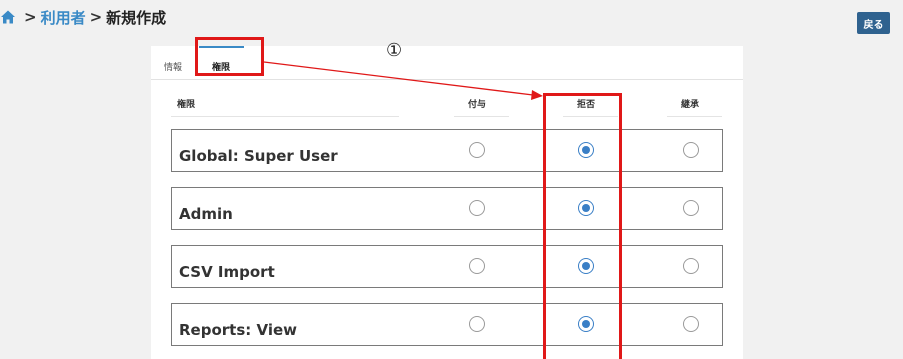 This screenshot has height=359, width=903. What do you see at coordinates (403, 80) in the screenshot?
I see `annotation-arrow-icon` at bounding box center [403, 80].